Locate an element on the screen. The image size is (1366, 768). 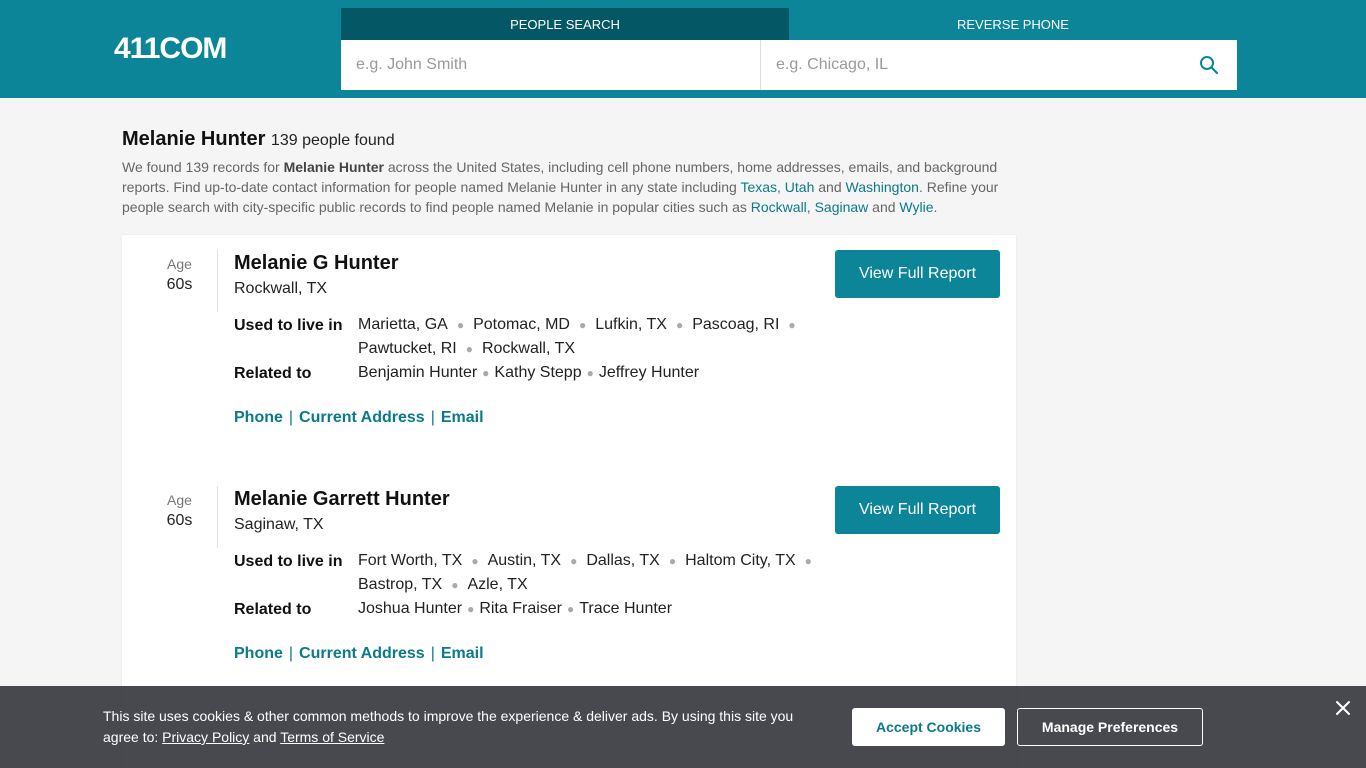
result-location: Saginaw, TX is located at coordinates (279, 524).